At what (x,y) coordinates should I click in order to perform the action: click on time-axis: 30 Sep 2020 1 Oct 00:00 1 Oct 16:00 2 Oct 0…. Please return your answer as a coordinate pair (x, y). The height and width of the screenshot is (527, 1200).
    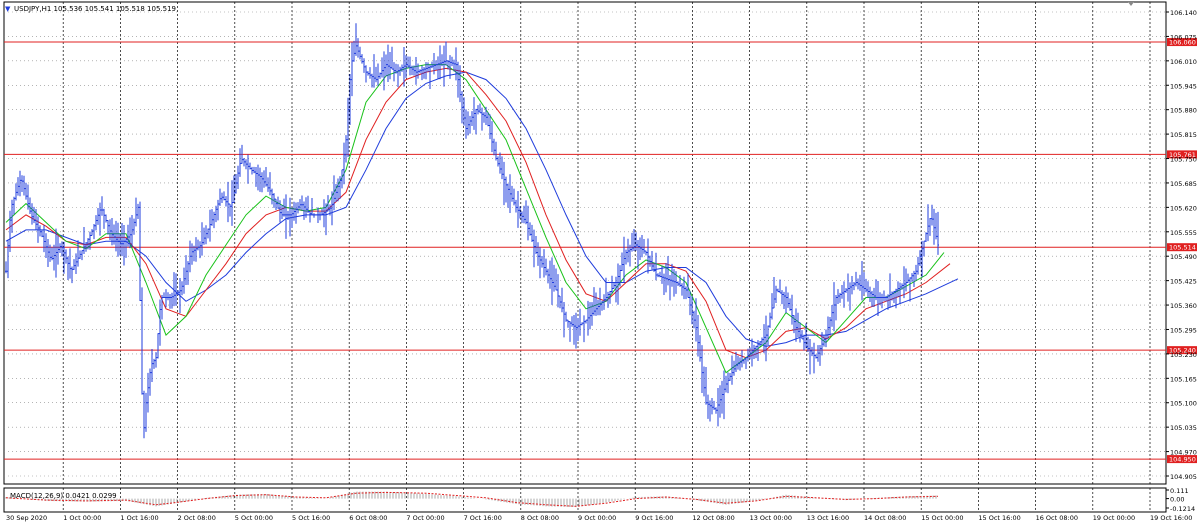
    Looking at the image, I should click on (599, 518).